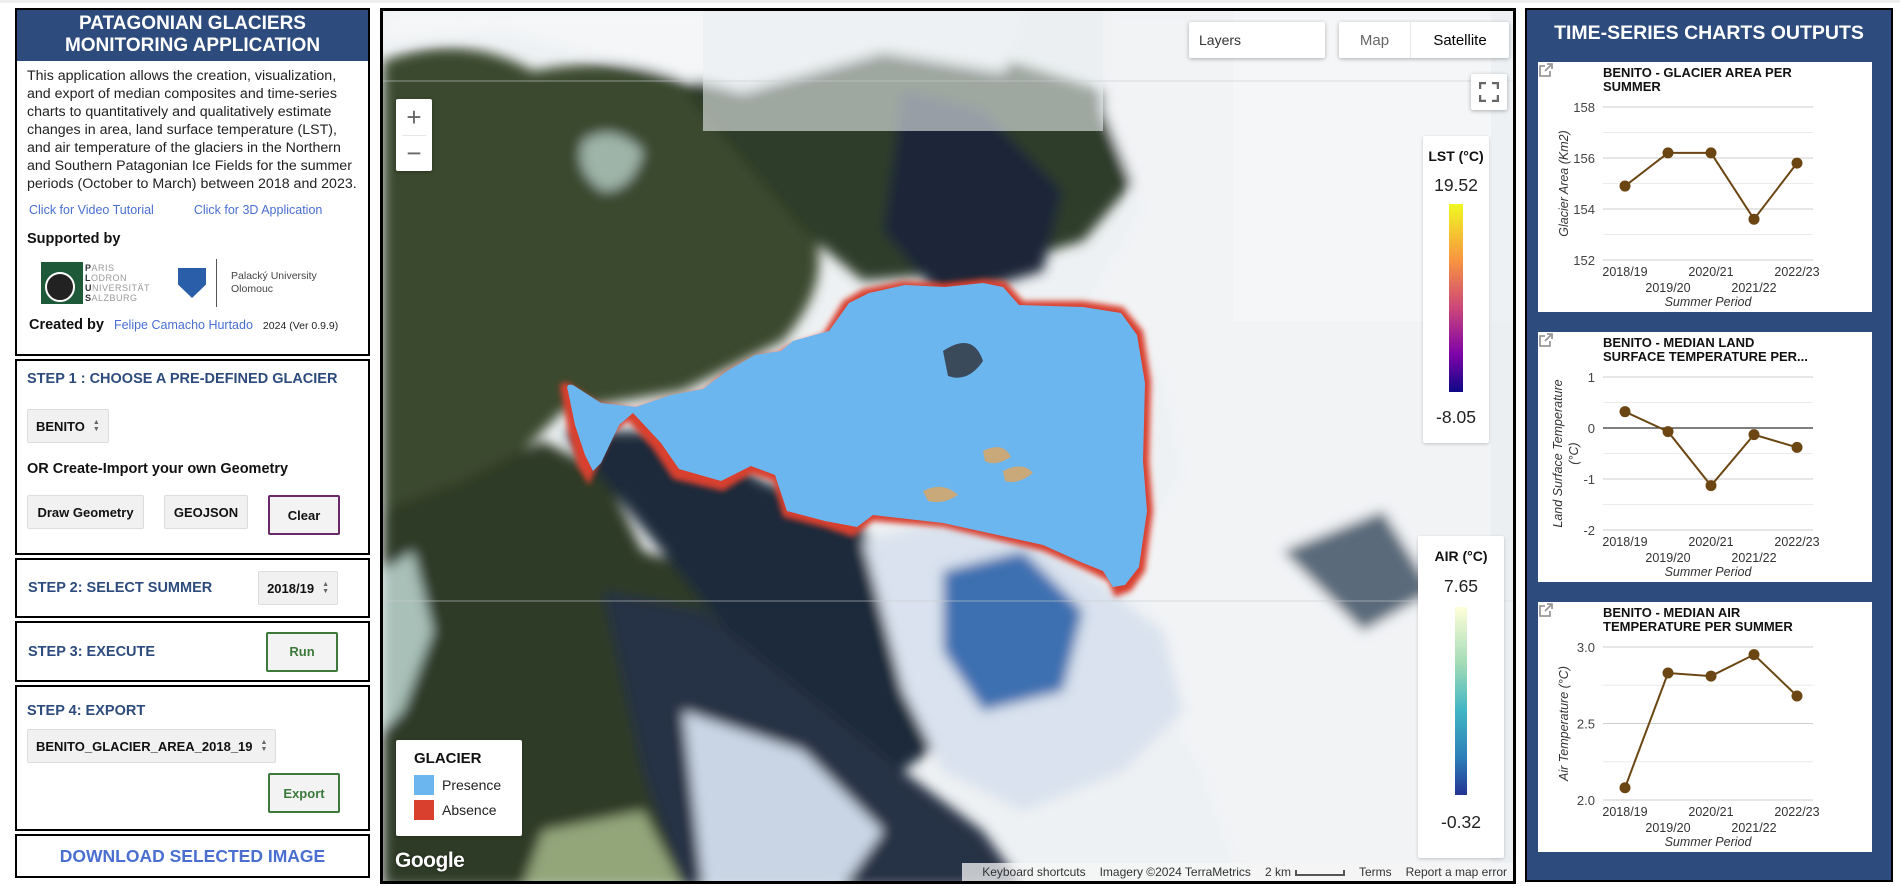 This screenshot has height=886, width=1900. I want to click on map-type-map-button: Map, so click(1375, 40).